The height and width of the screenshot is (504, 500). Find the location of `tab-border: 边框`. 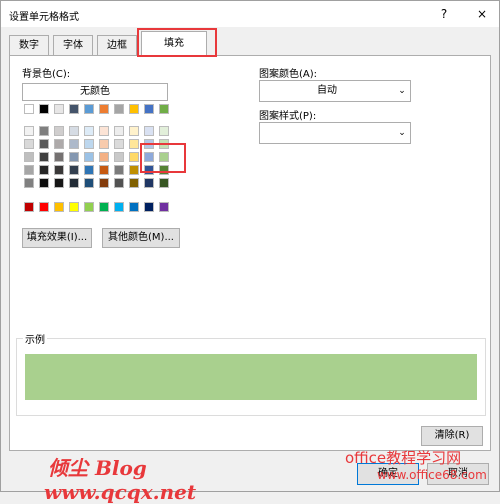

tab-border: 边框 is located at coordinates (117, 45).